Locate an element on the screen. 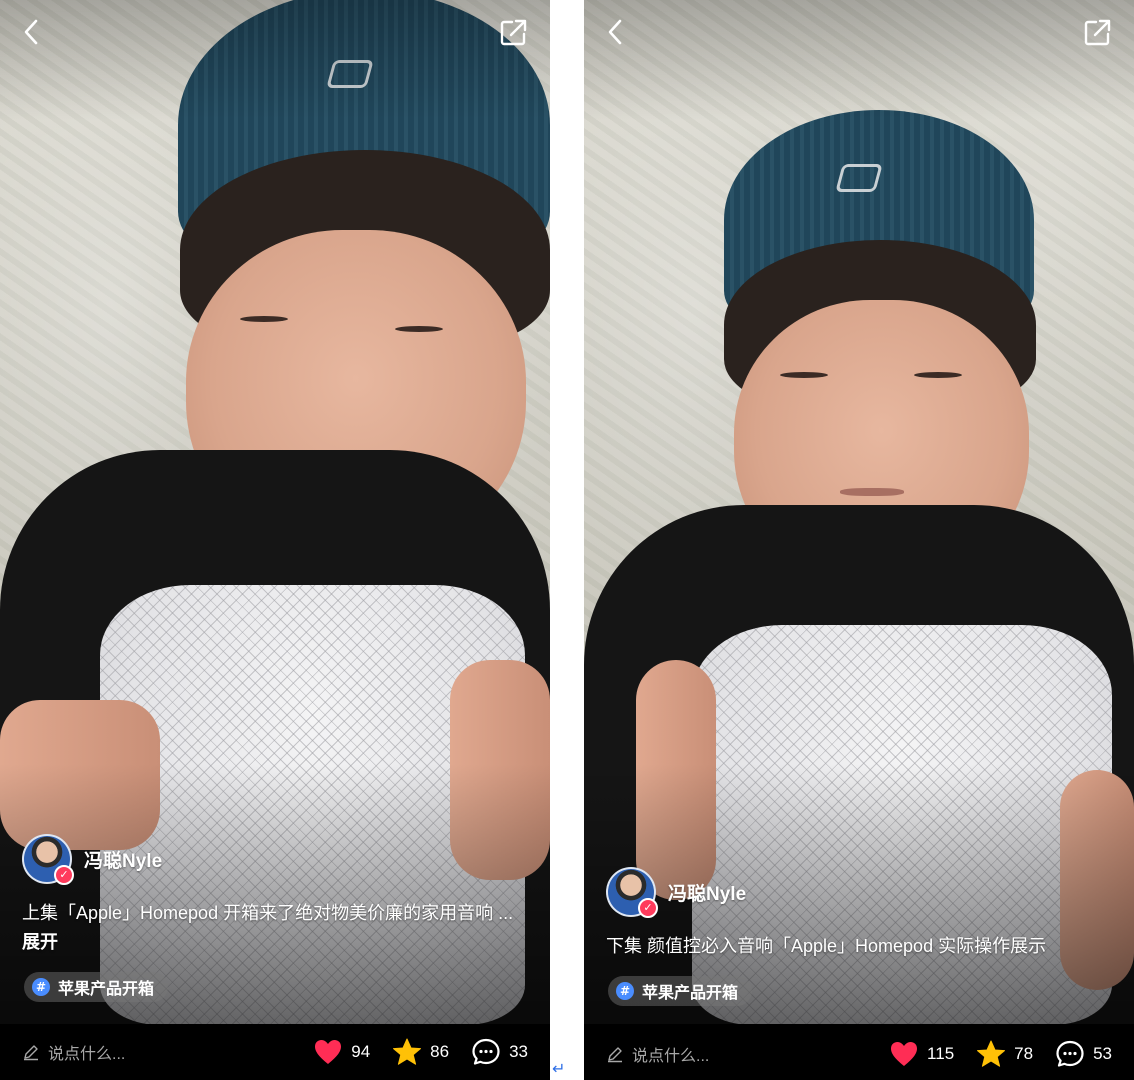  video-caption: 下集 颜值控必入音响「Apple」Homepod 实际操作展示 is located at coordinates (866, 946).